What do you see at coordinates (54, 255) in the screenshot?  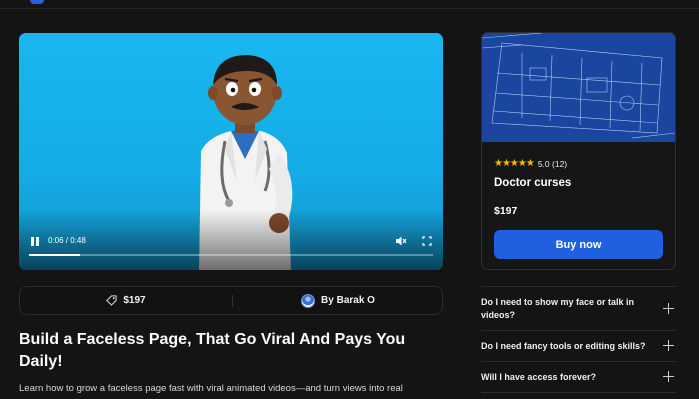 I see `video-progress-fill` at bounding box center [54, 255].